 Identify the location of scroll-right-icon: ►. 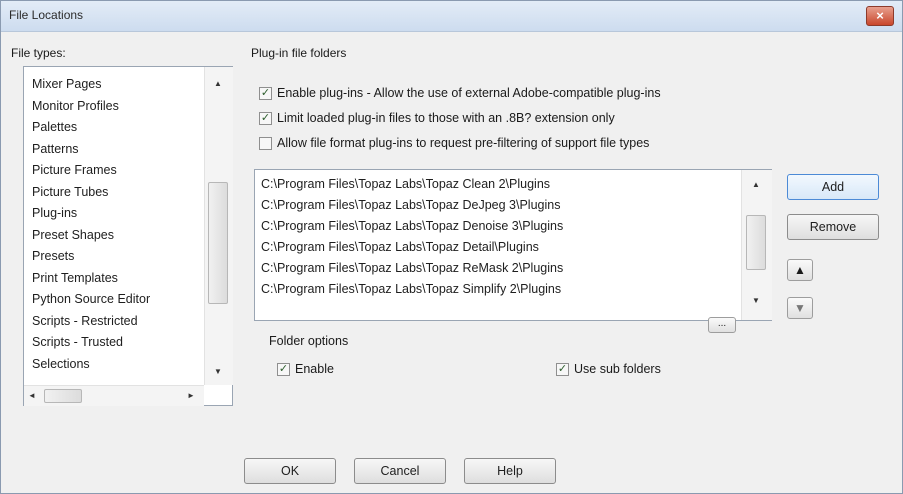
(191, 395).